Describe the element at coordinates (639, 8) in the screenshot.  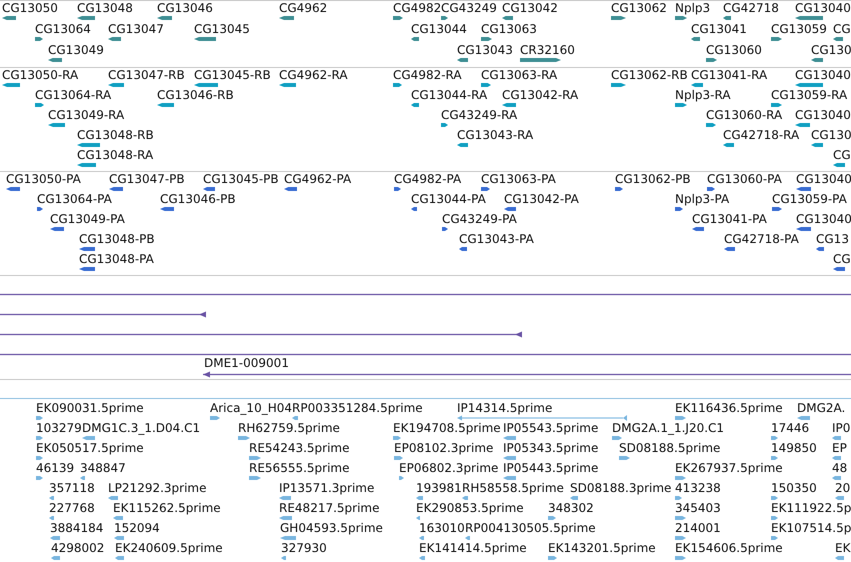
I see `feature-label: CG13062` at that location.